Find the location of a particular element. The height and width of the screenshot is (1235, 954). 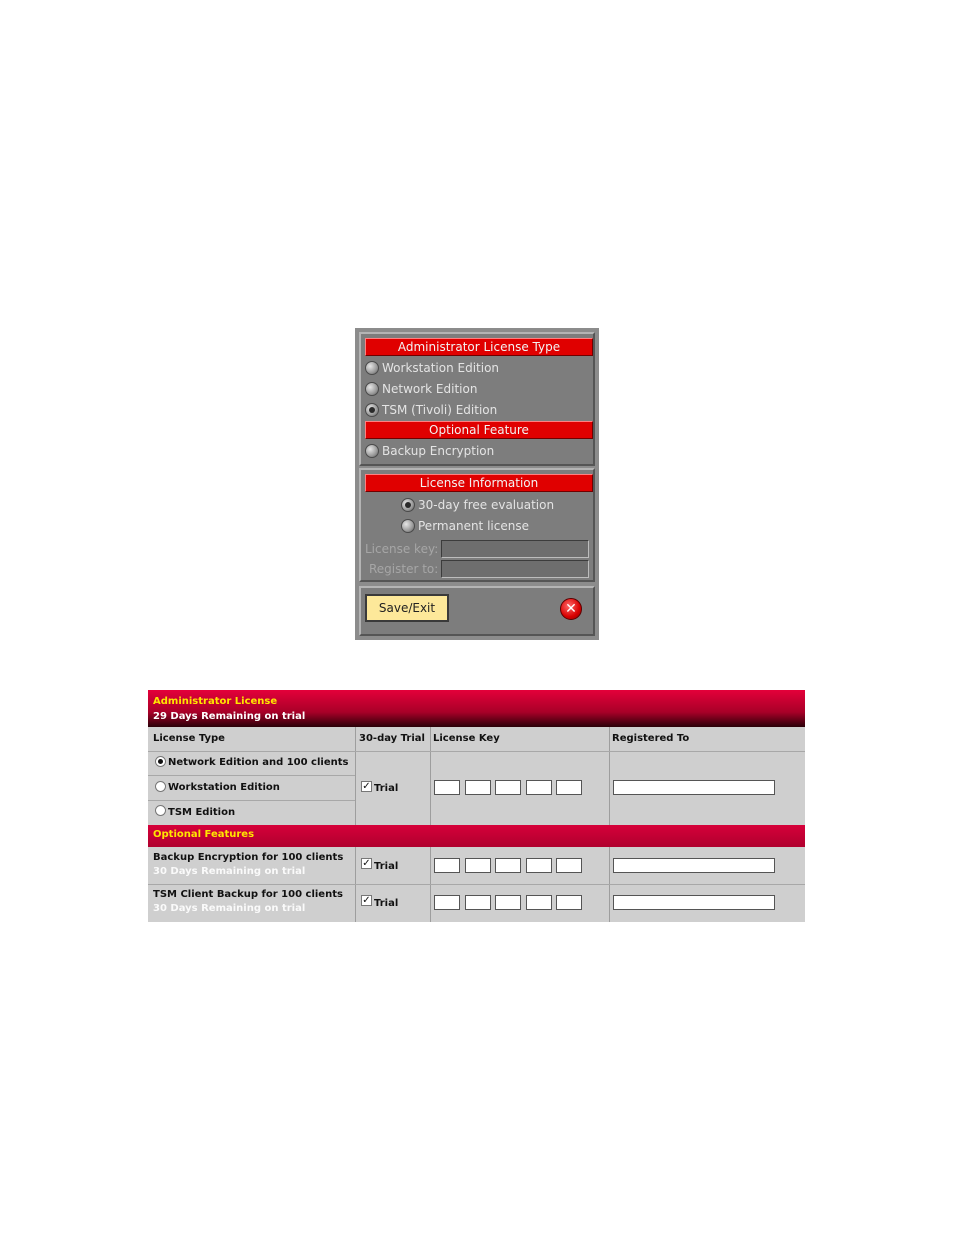

license-information-header: License Information is located at coordinates (479, 483).